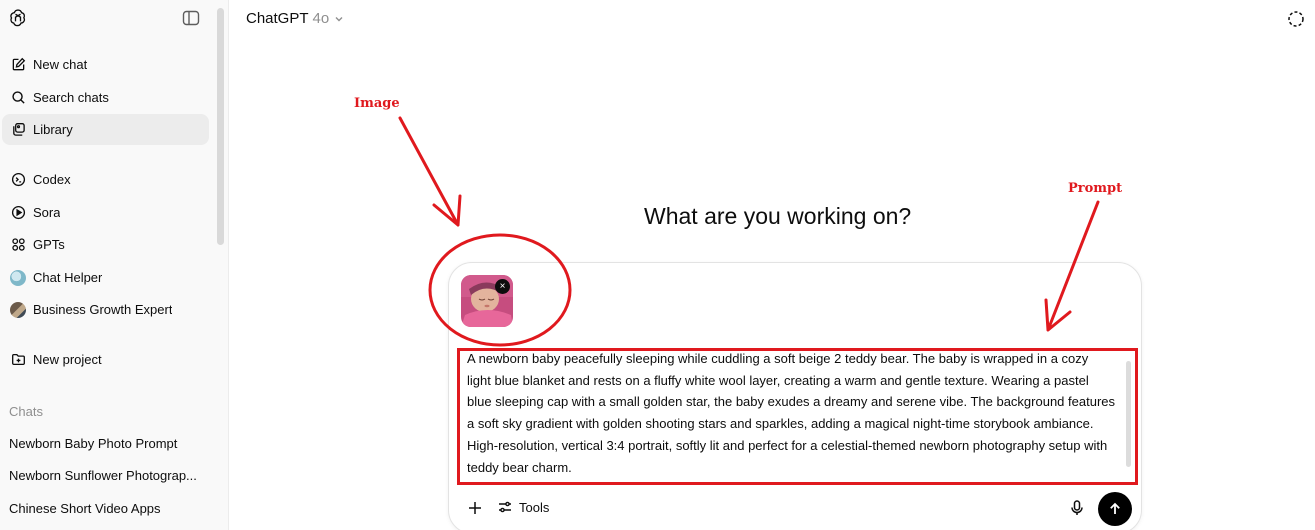 The width and height of the screenshot is (1315, 530). I want to click on tools-label: Tools, so click(534, 507).